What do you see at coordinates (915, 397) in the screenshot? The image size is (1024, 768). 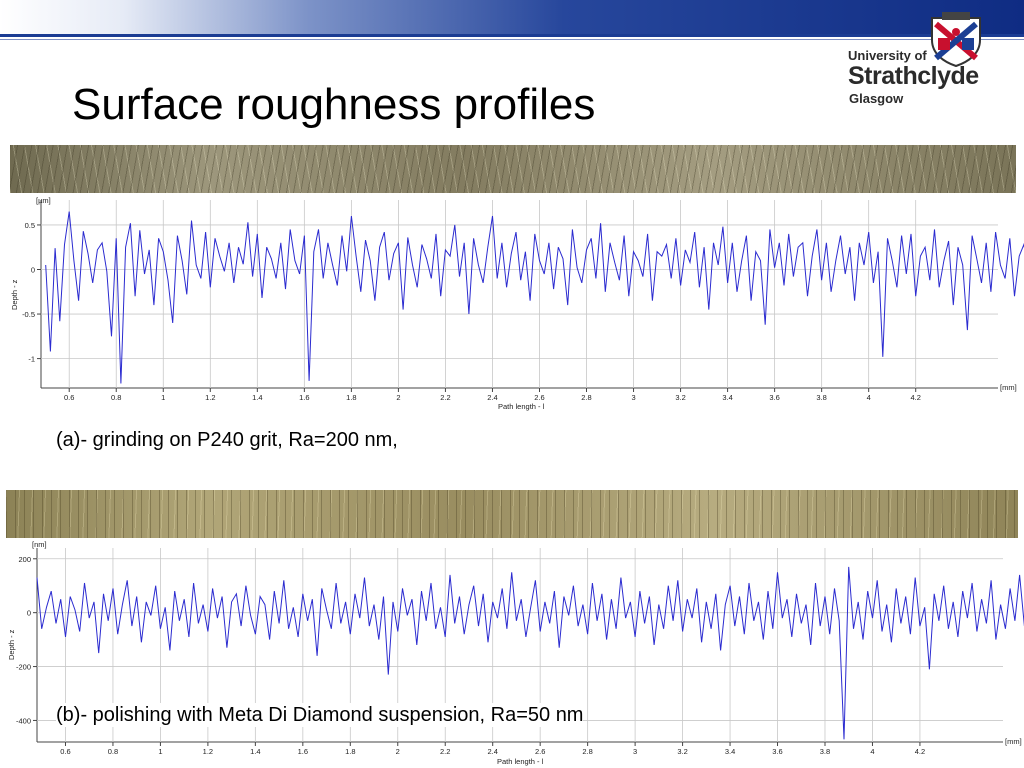 I see `chart-a-x-tick-label: 4.2` at bounding box center [915, 397].